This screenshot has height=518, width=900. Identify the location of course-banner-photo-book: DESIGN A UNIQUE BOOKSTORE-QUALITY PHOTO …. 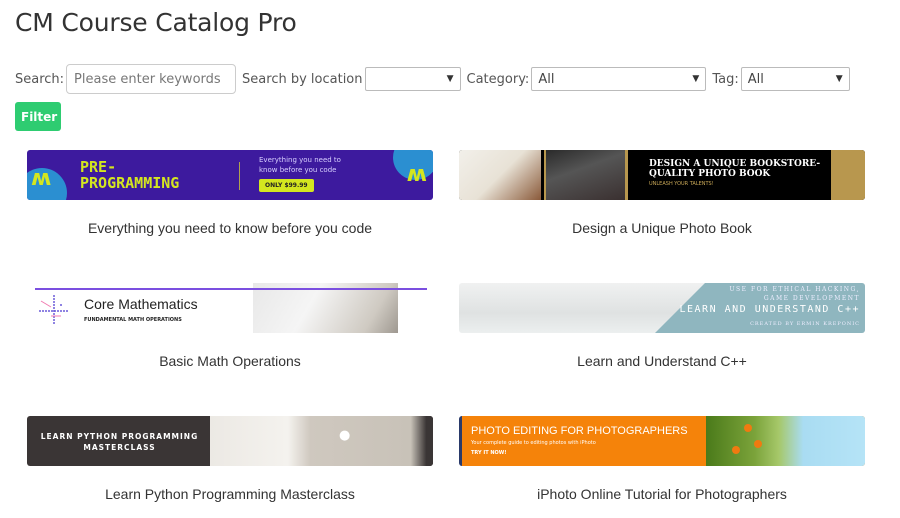
(662, 175).